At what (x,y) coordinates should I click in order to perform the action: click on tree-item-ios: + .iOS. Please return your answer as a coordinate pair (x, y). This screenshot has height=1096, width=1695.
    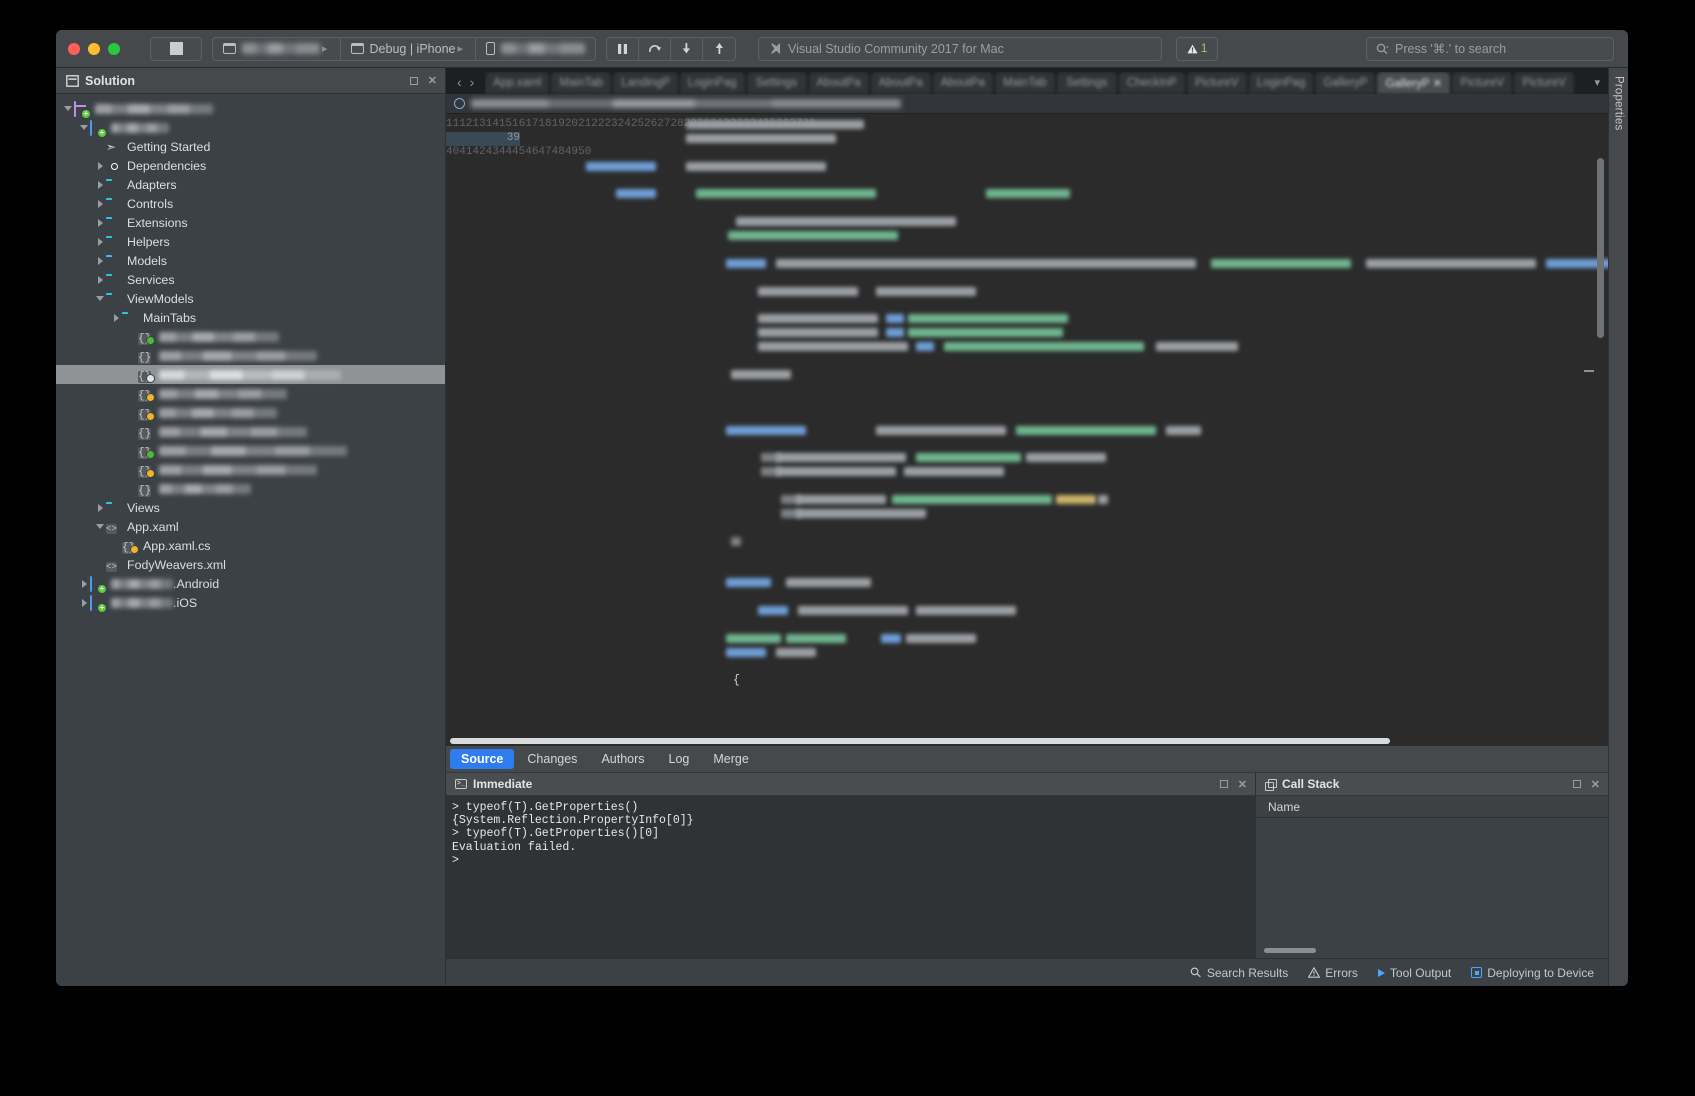
    Looking at the image, I should click on (250, 602).